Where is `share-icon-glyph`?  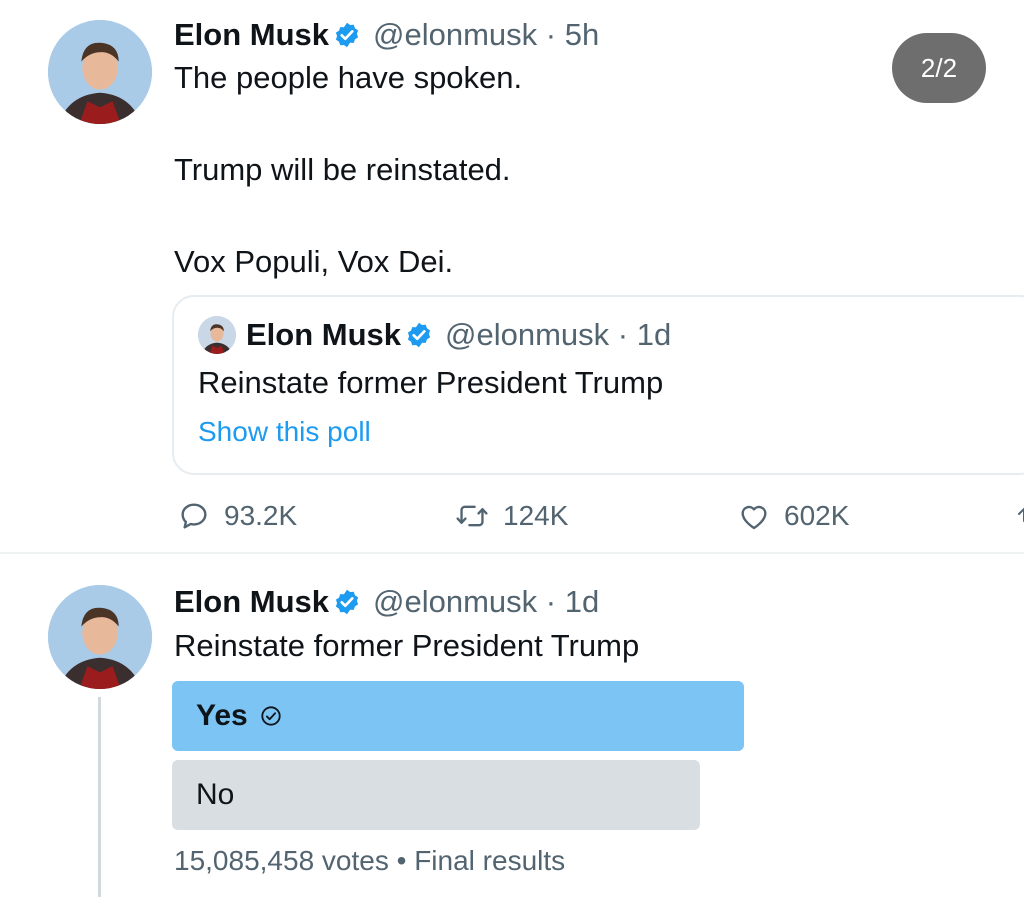
share-icon-glyph is located at coordinates (1021, 514).